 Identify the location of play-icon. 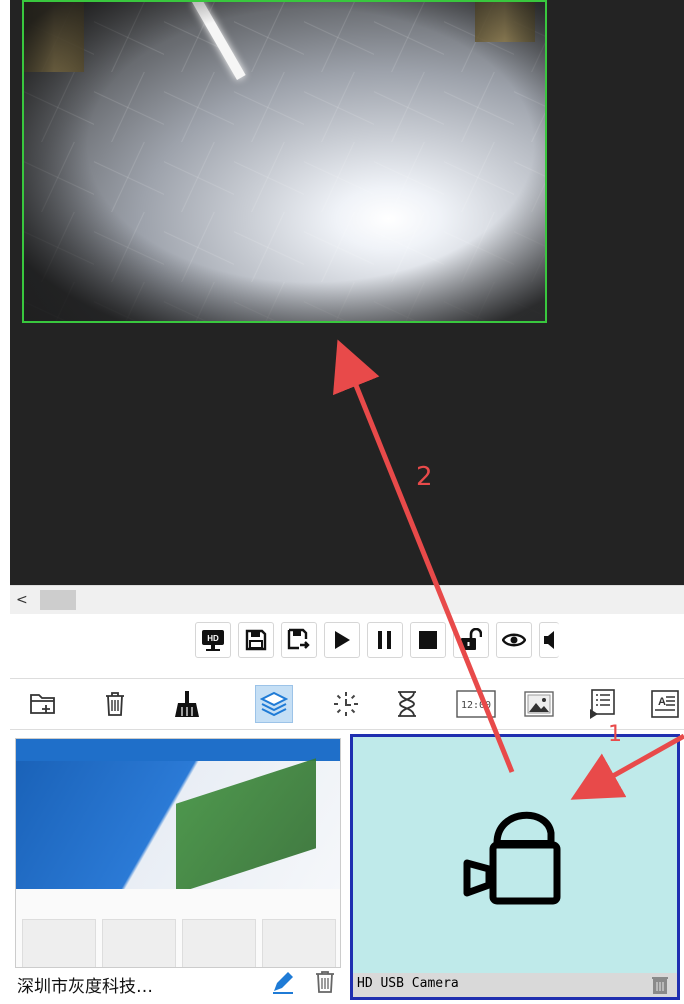
(342, 640).